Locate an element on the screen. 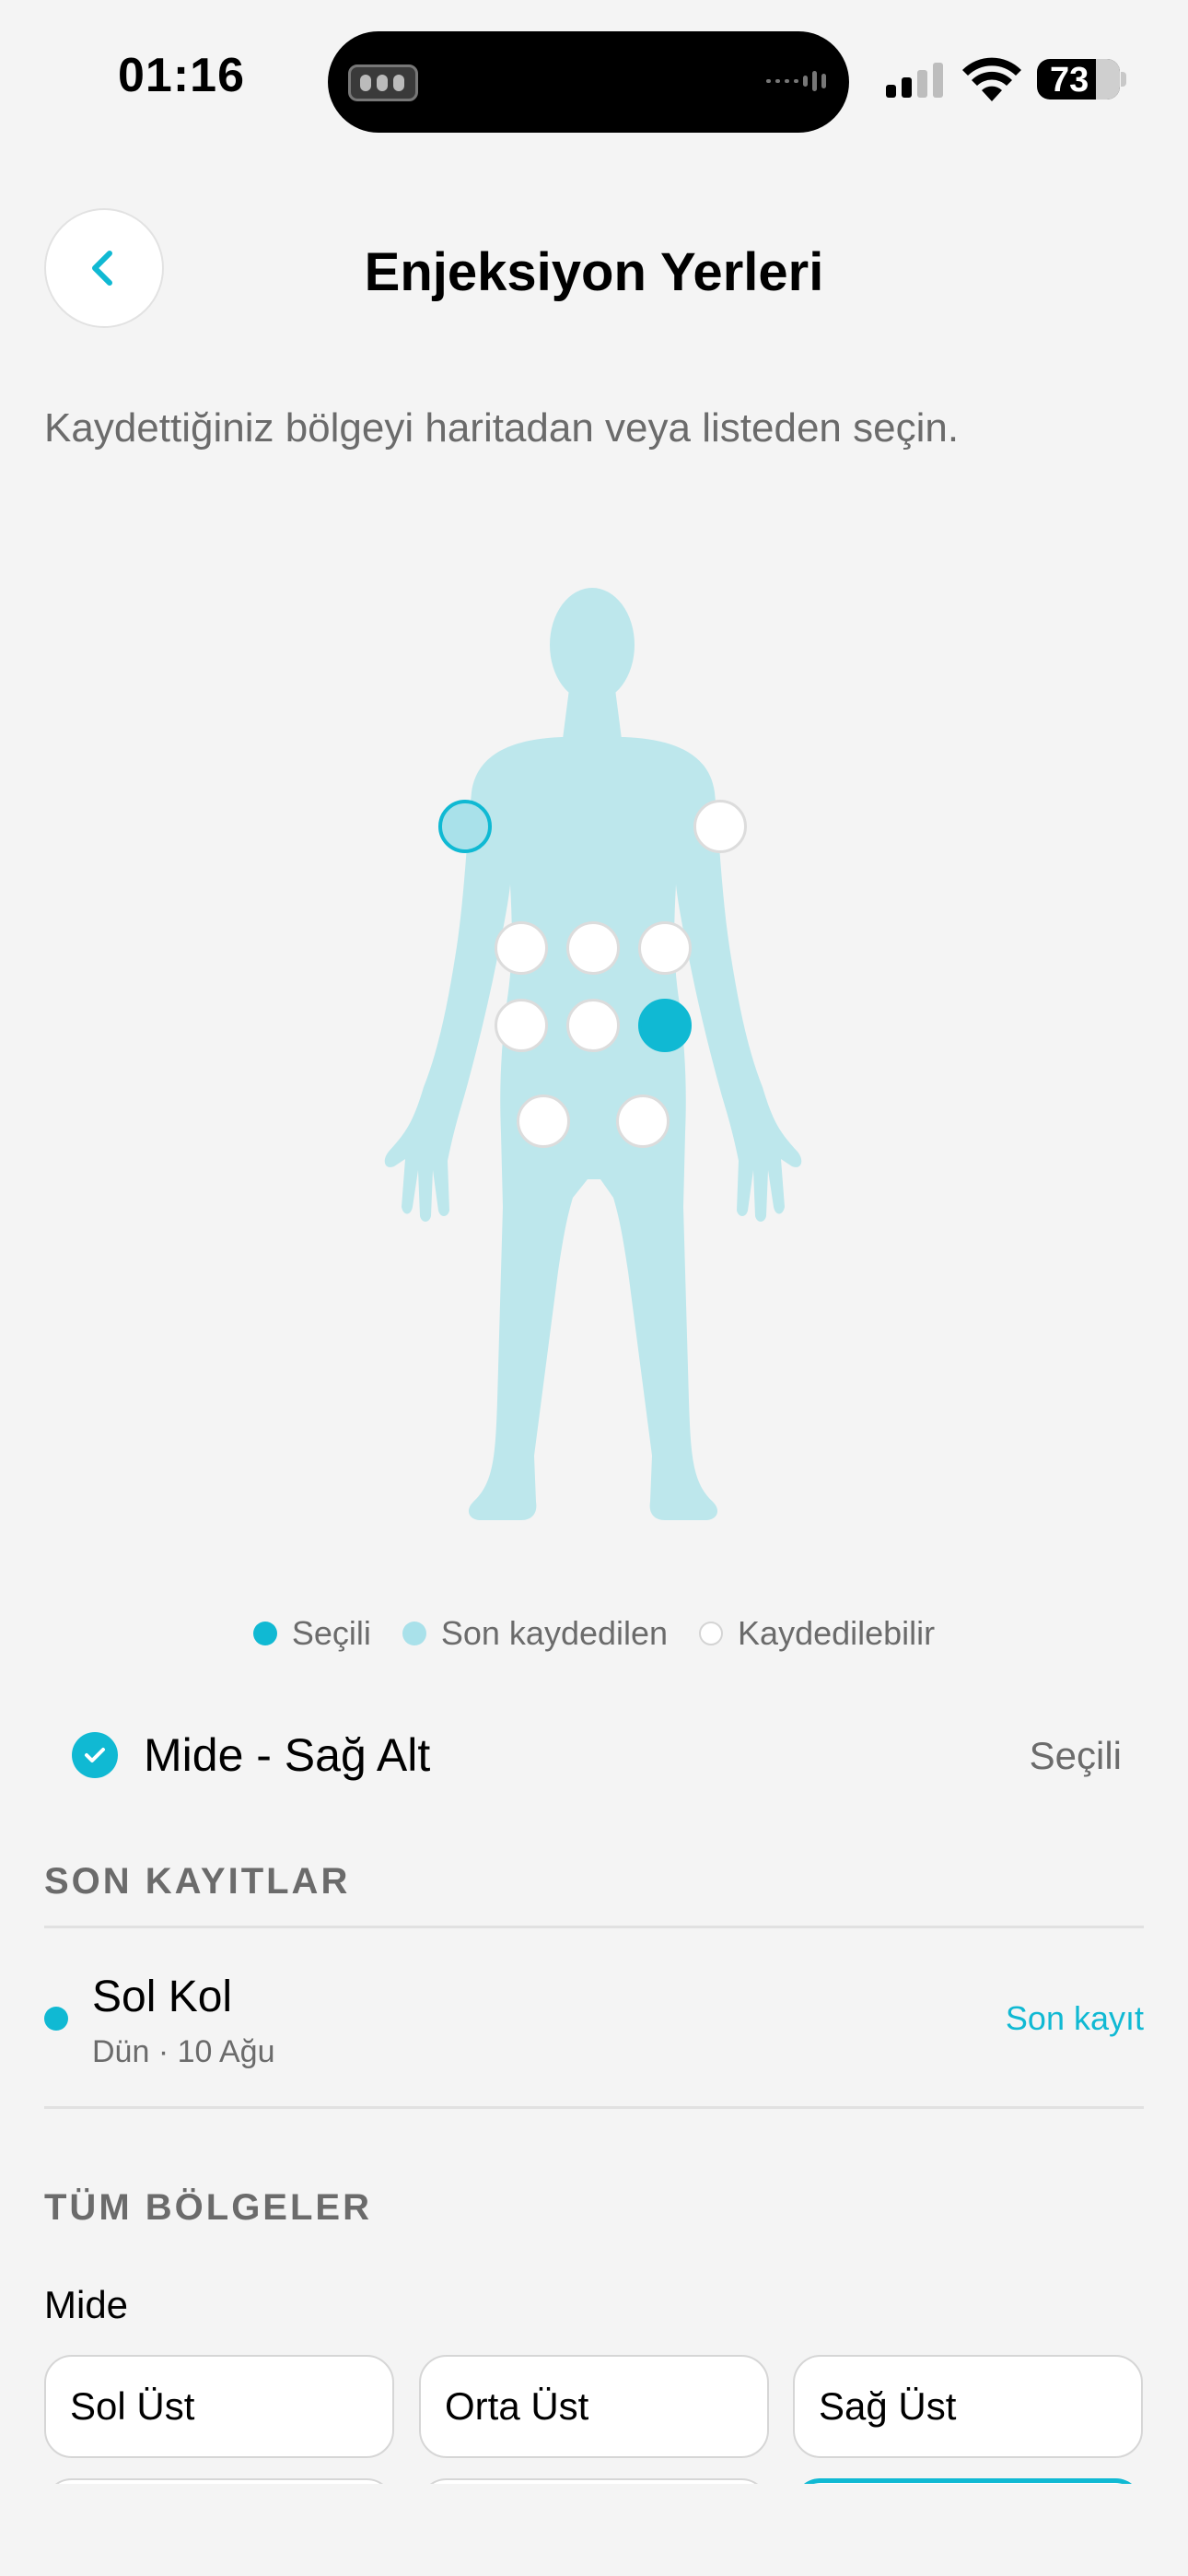  injection-spot-right-leg is located at coordinates (643, 1121).